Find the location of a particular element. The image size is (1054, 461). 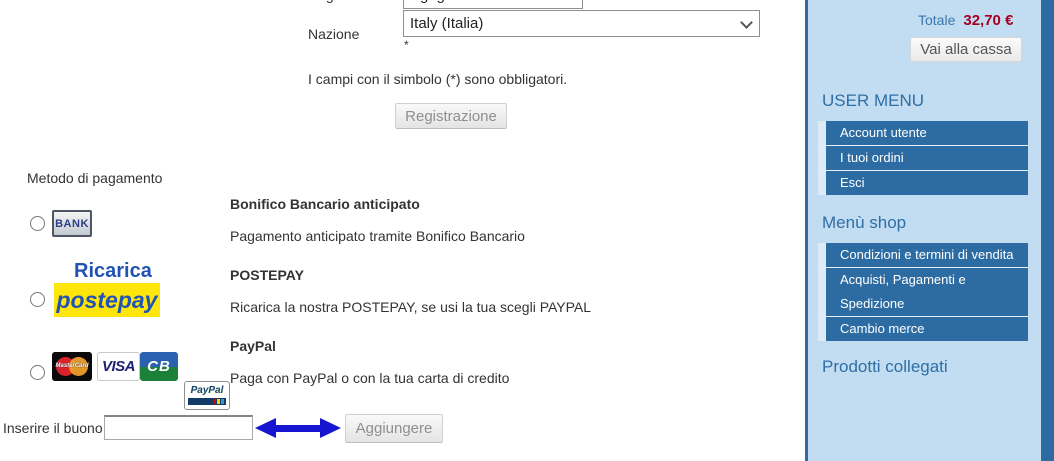

sidebar-item-acquisti-pagamenti: Acquisti, Pagamenti e Spedizione is located at coordinates (923, 292).